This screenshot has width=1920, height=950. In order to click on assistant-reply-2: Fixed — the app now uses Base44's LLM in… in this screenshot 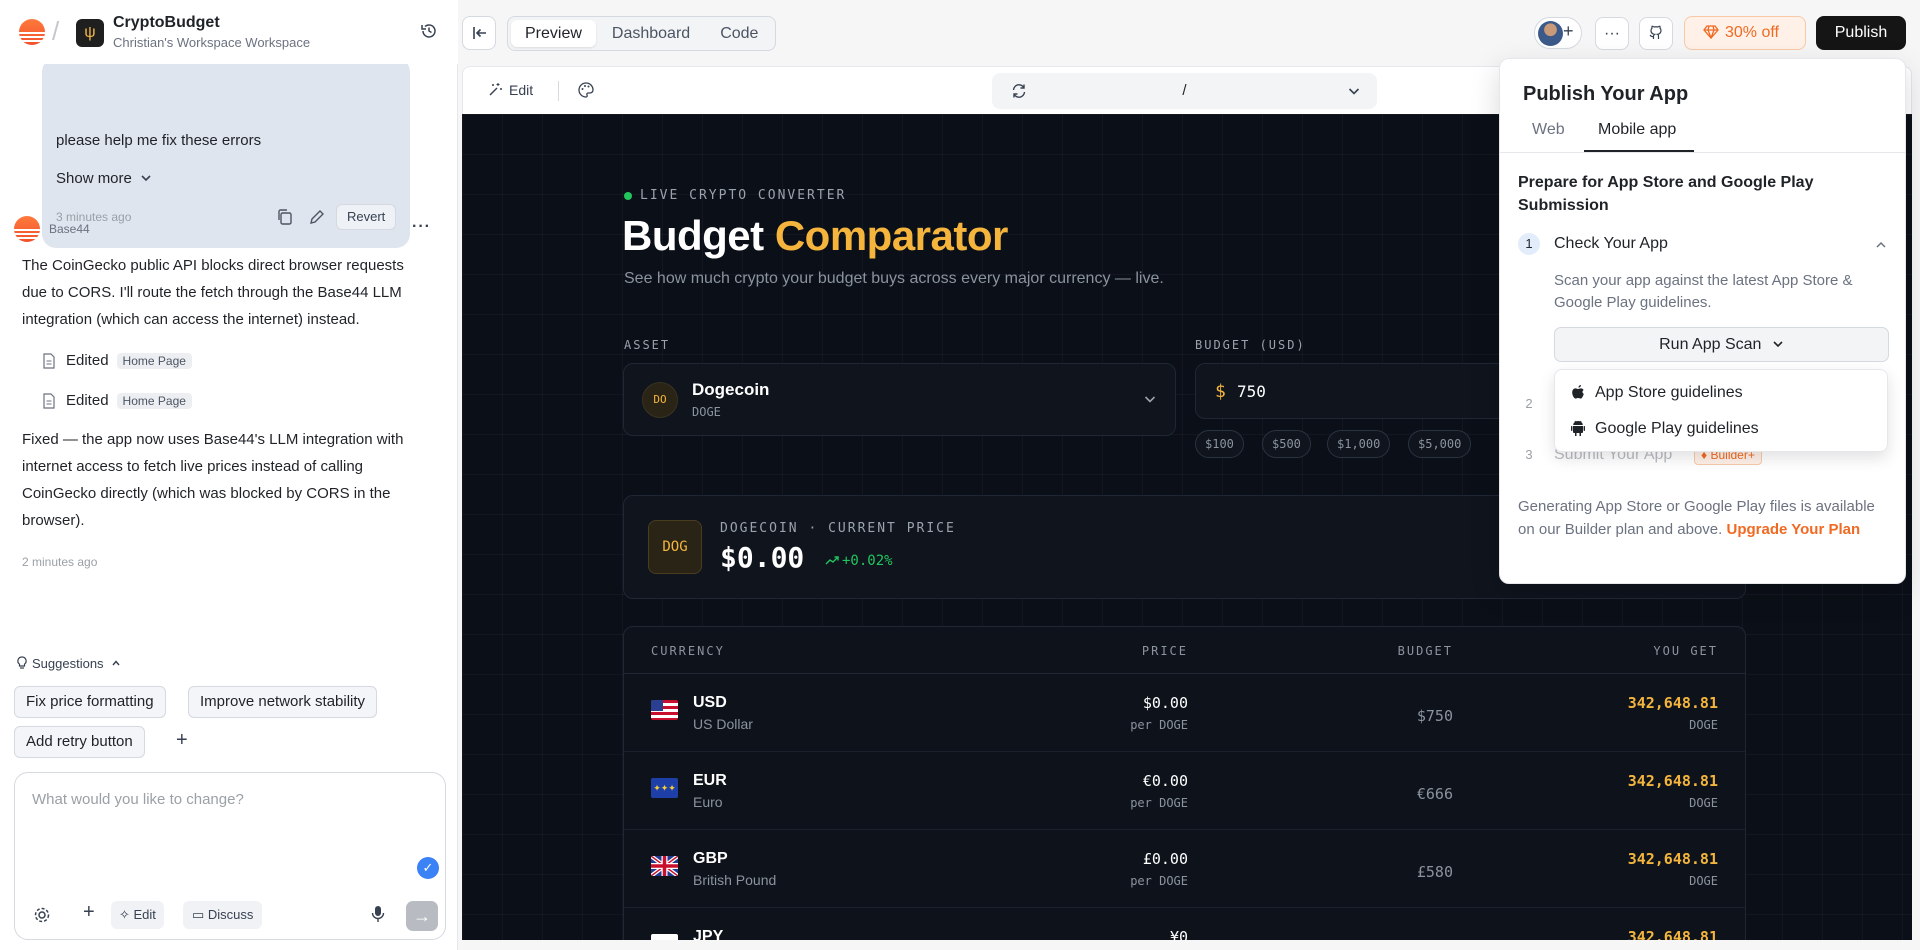, I will do `click(213, 480)`.